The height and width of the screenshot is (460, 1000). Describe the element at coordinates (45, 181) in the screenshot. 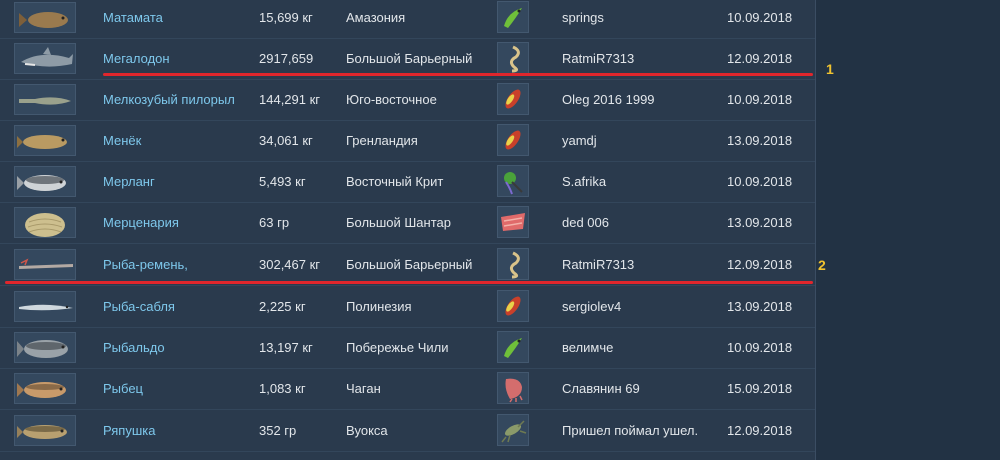

I see `whiting-fish-icon` at that location.